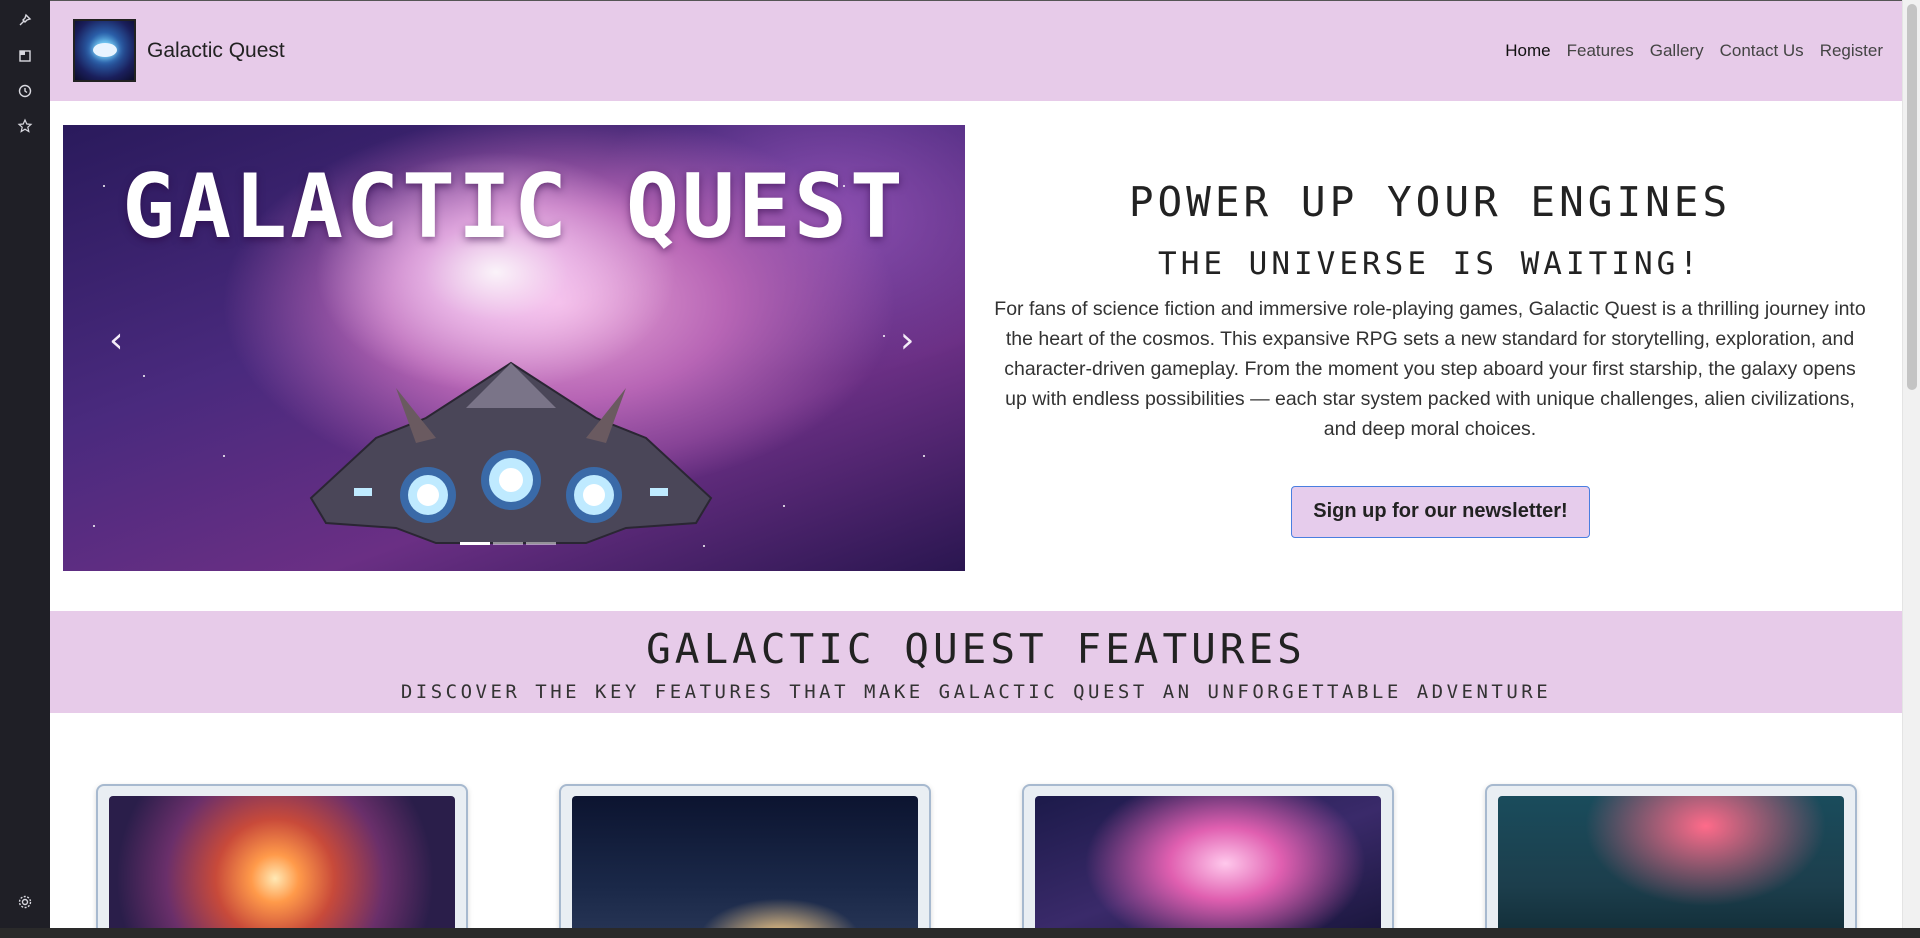 This screenshot has height=938, width=1920. Describe the element at coordinates (511, 452) in the screenshot. I see `spaceship-illustration` at that location.